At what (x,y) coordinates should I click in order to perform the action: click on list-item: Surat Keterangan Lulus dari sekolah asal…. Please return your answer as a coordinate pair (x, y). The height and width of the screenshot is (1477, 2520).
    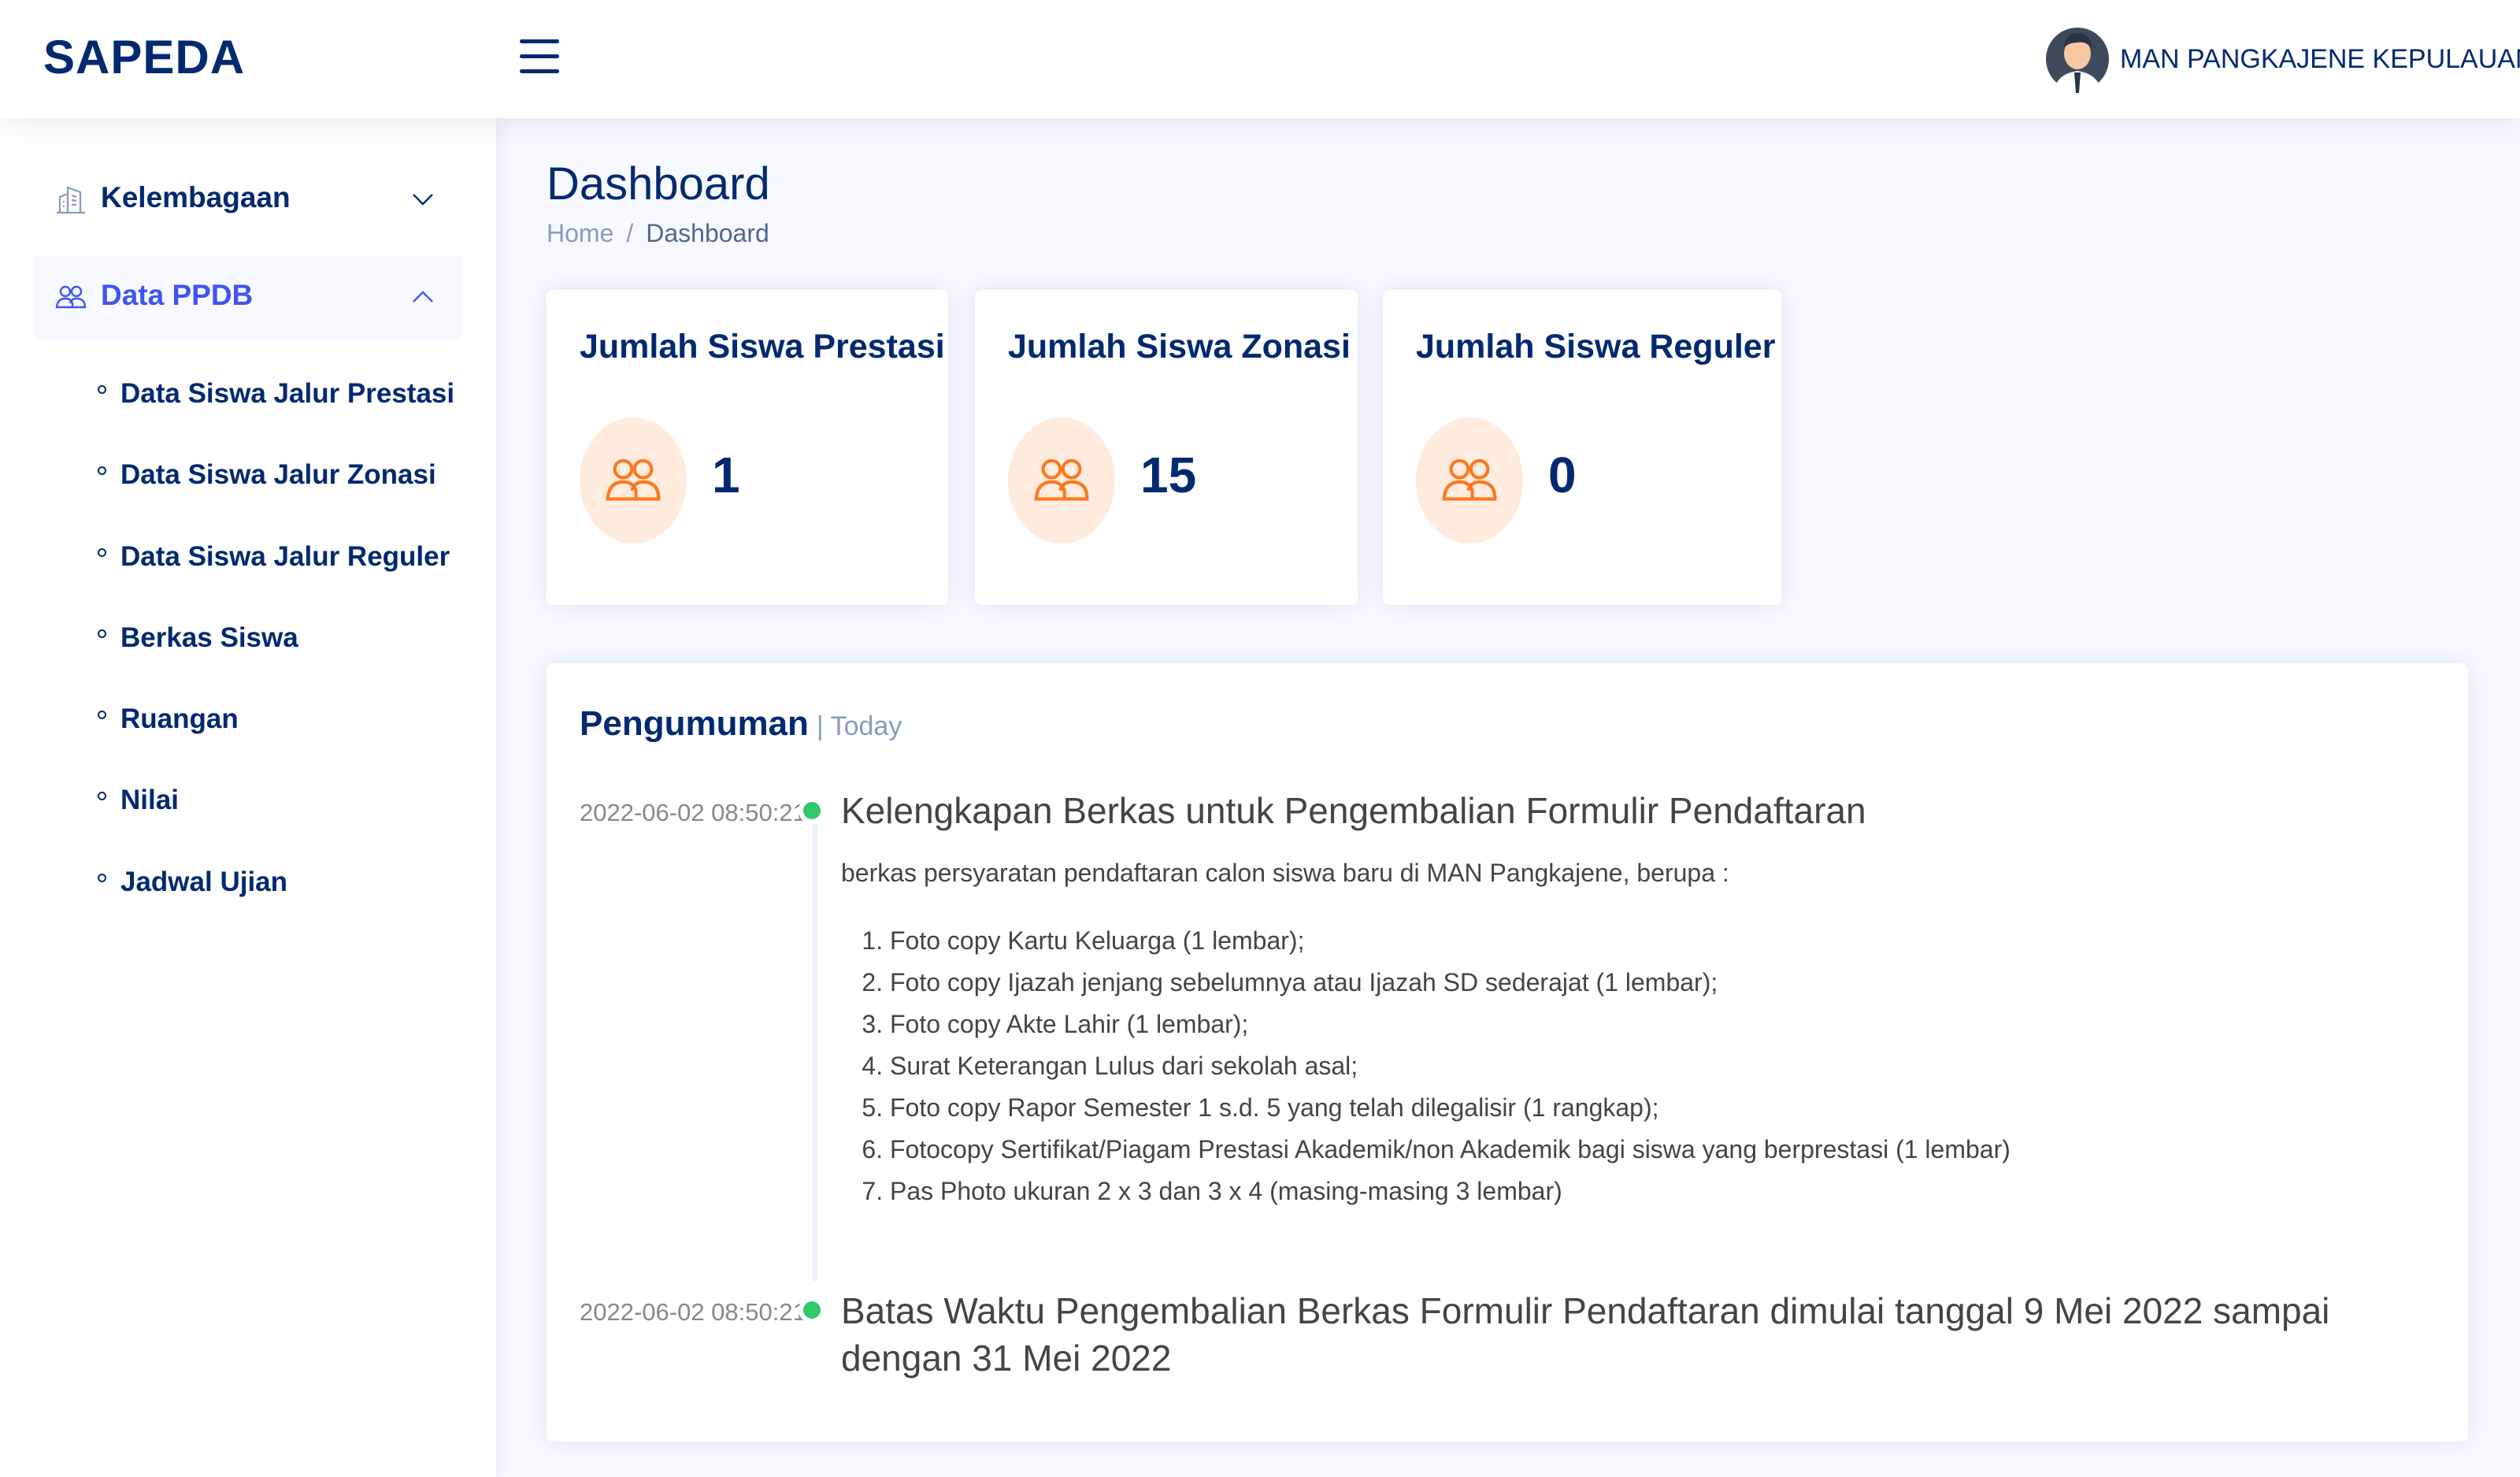
    Looking at the image, I should click on (1450, 1066).